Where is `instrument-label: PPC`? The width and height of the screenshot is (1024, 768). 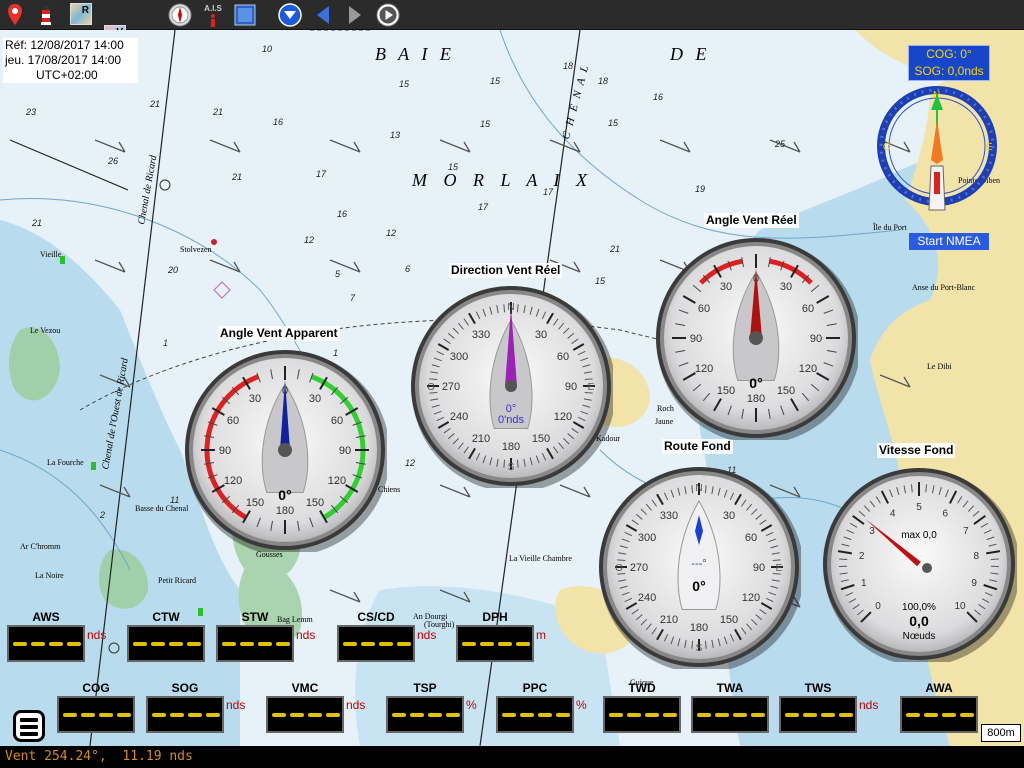
instrument-label: PPC is located at coordinates (535, 688).